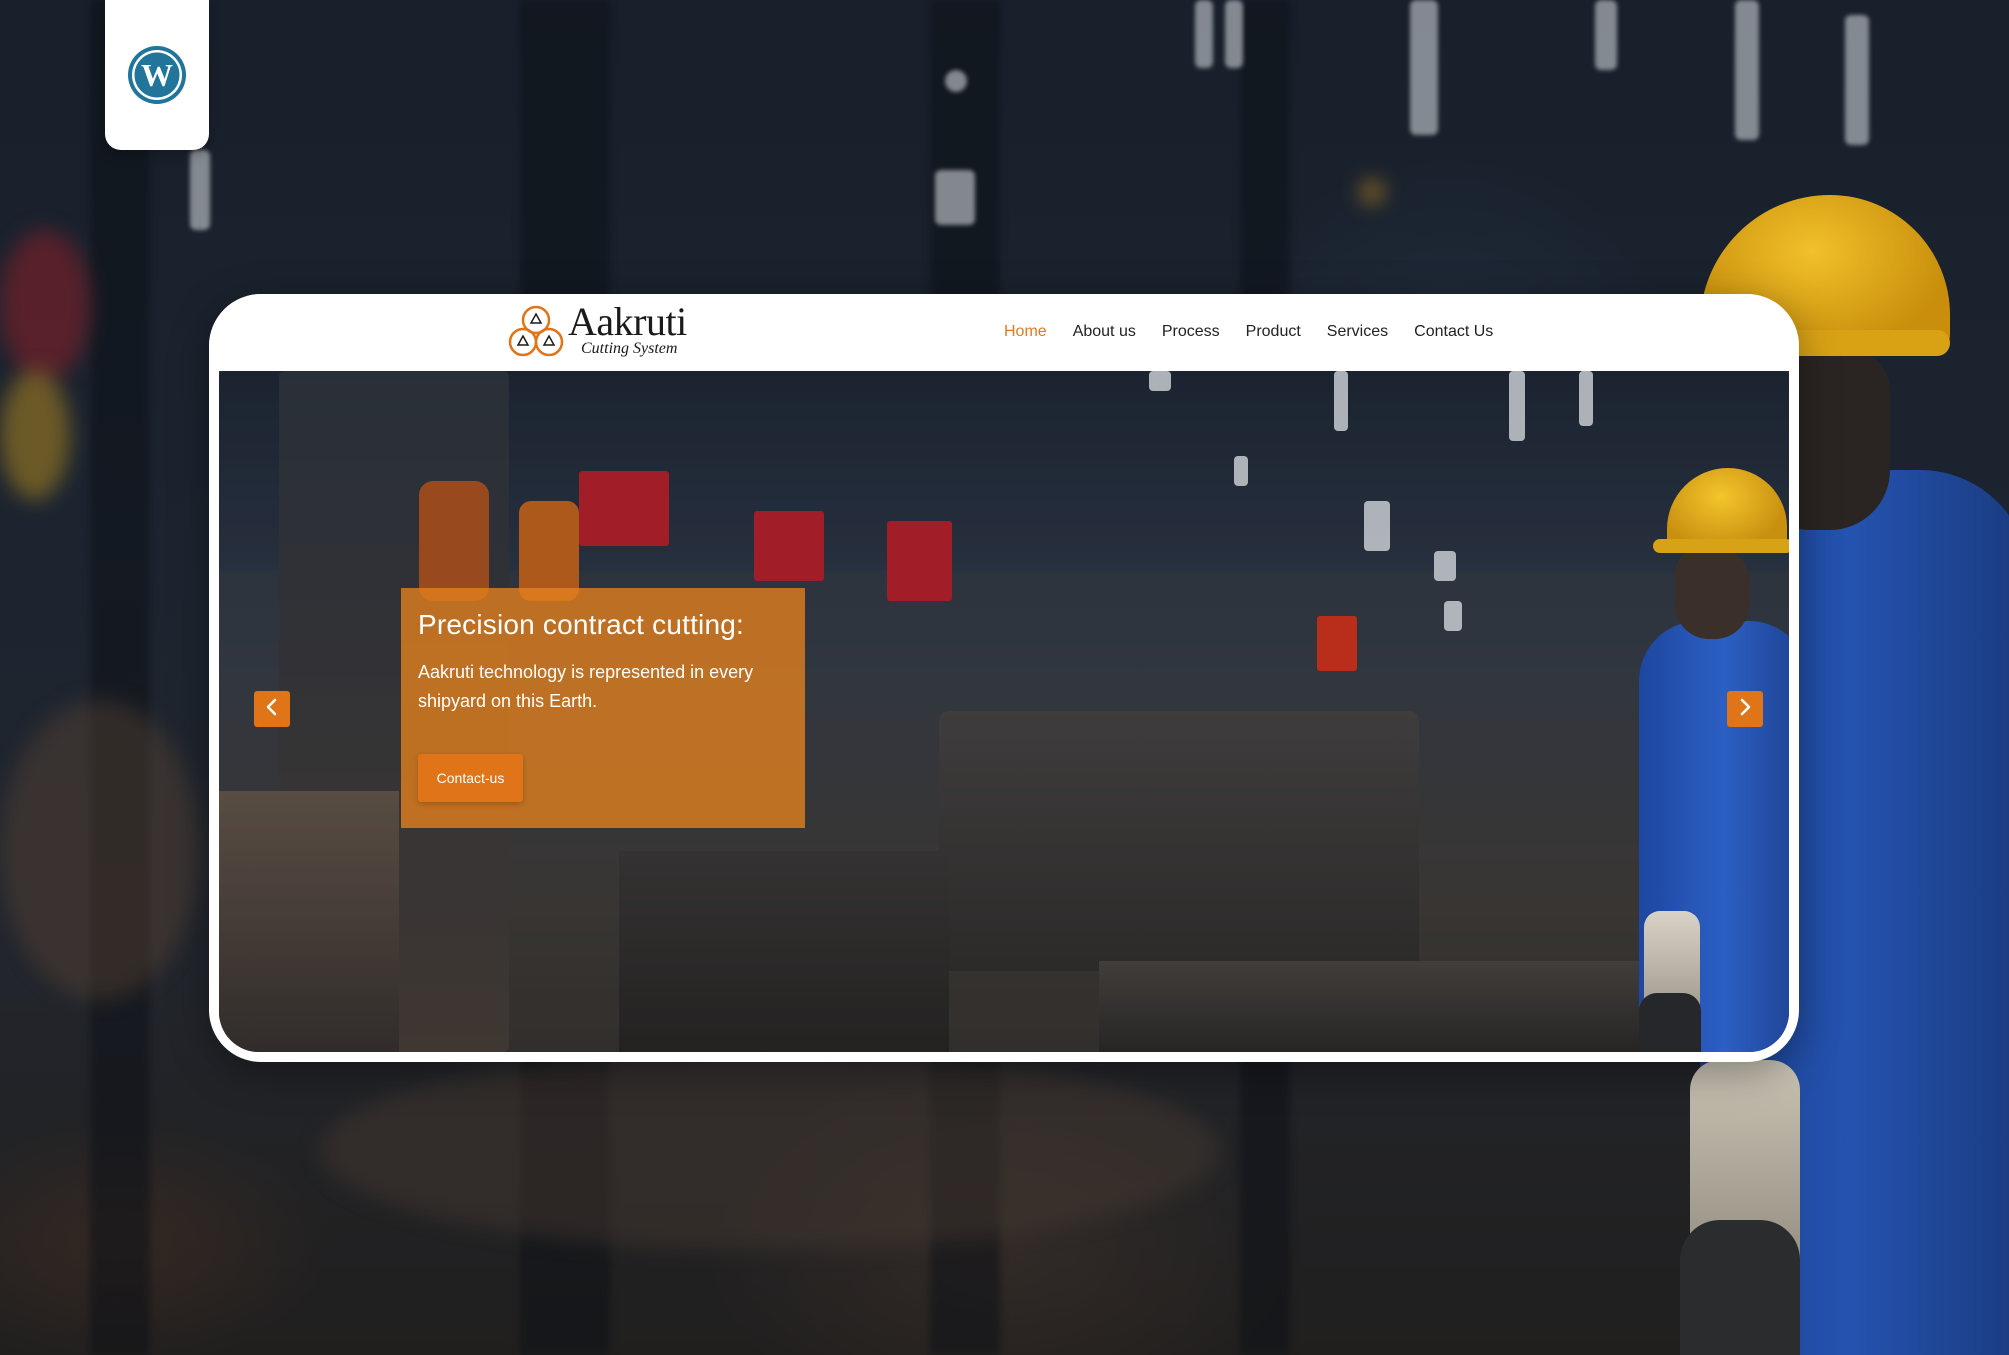 The width and height of the screenshot is (2009, 1355). I want to click on chevron-left-icon, so click(272, 709).